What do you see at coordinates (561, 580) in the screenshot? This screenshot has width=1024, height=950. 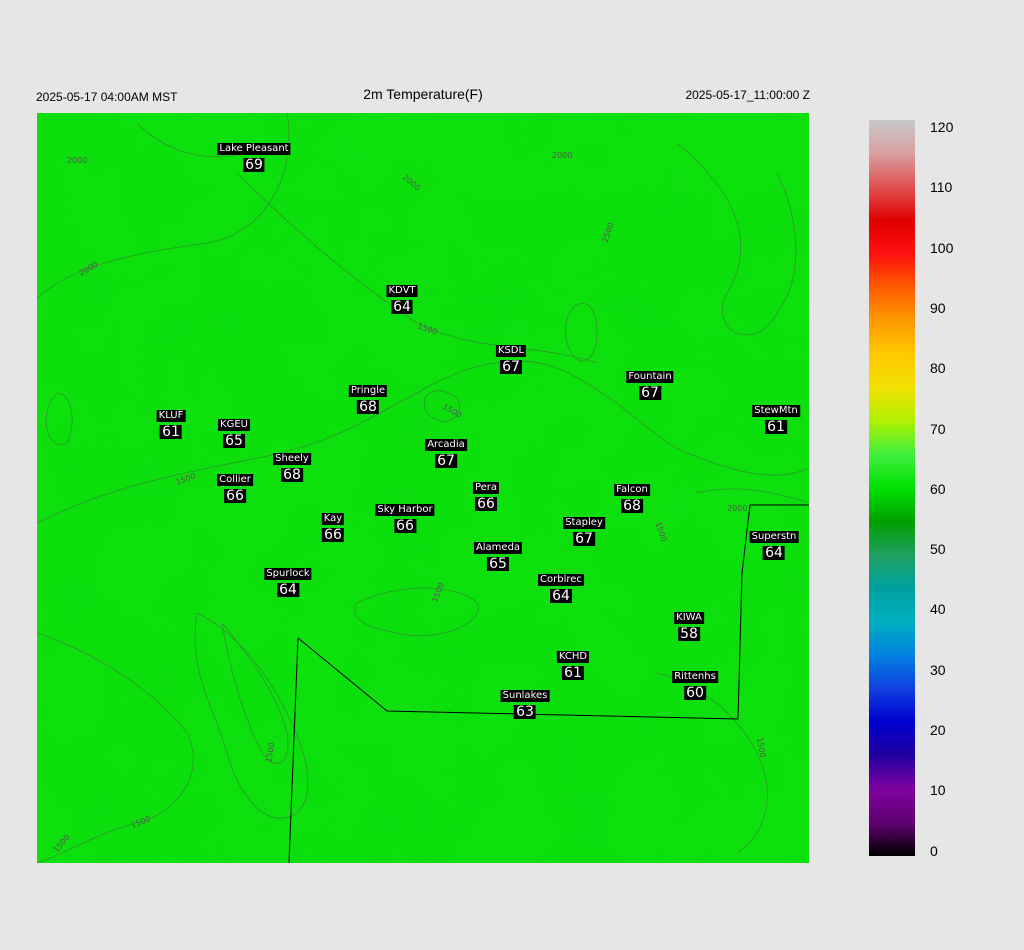 I see `station-name: Corblrec` at bounding box center [561, 580].